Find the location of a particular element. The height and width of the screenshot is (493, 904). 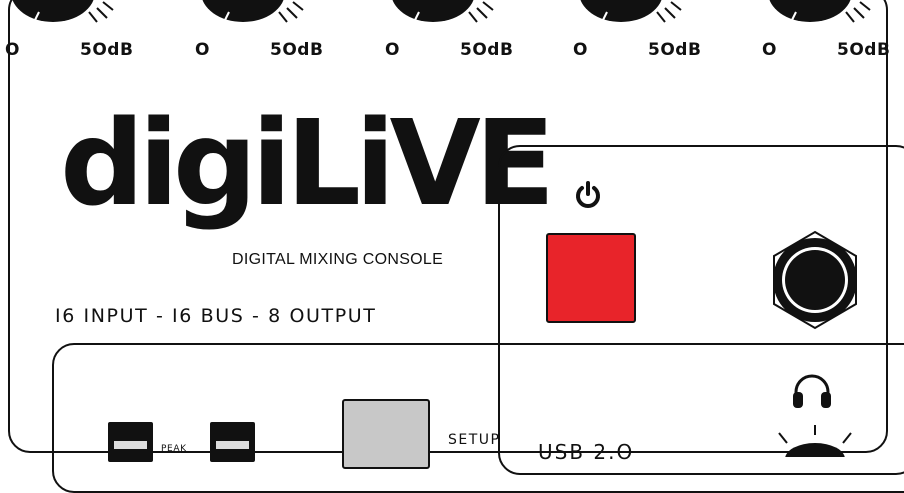

peak-led-left is located at coordinates (130, 442).